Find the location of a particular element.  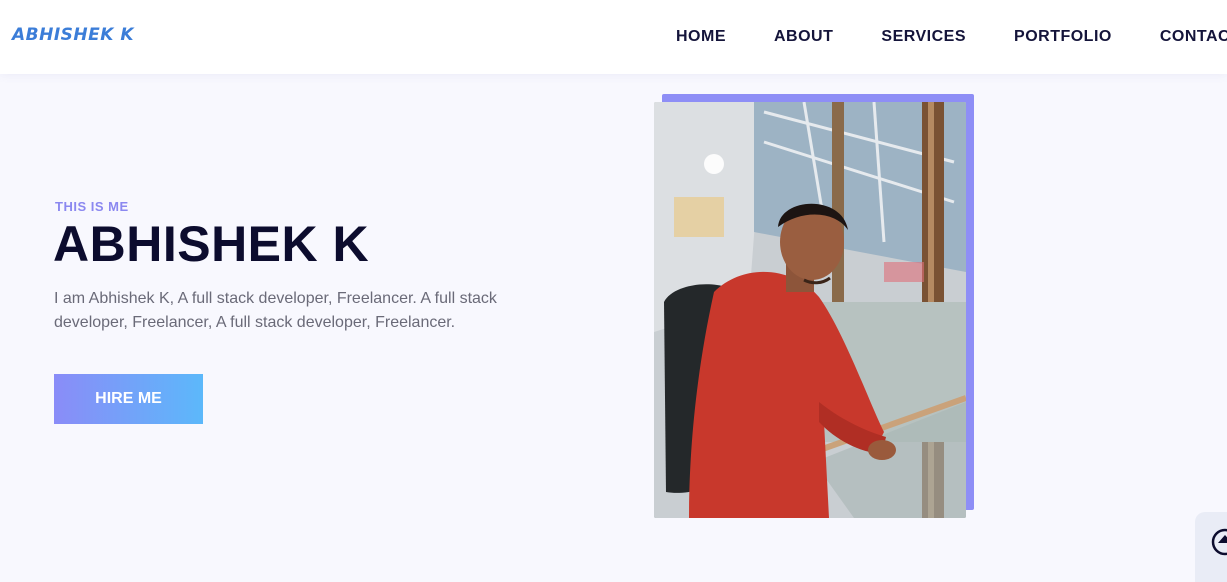

main-nav: HOME ABOUT SERVICES PORTFOLIO CONTACT is located at coordinates (951, 37).